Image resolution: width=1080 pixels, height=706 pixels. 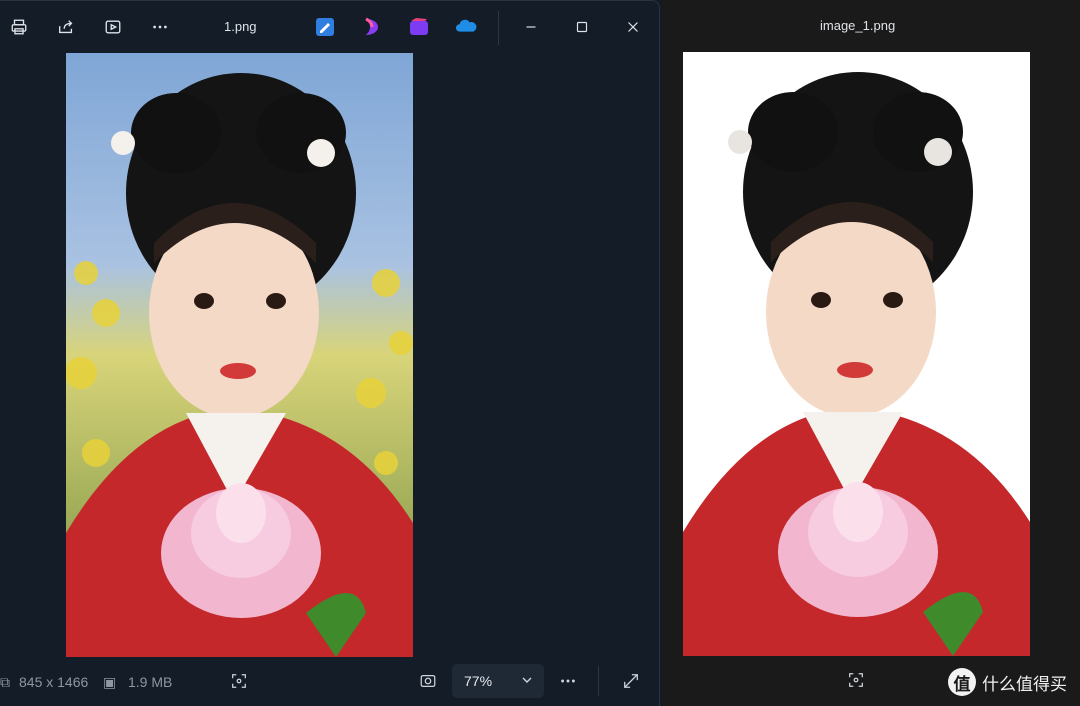 What do you see at coordinates (478, 681) in the screenshot?
I see `zoom-value: 77%` at bounding box center [478, 681].